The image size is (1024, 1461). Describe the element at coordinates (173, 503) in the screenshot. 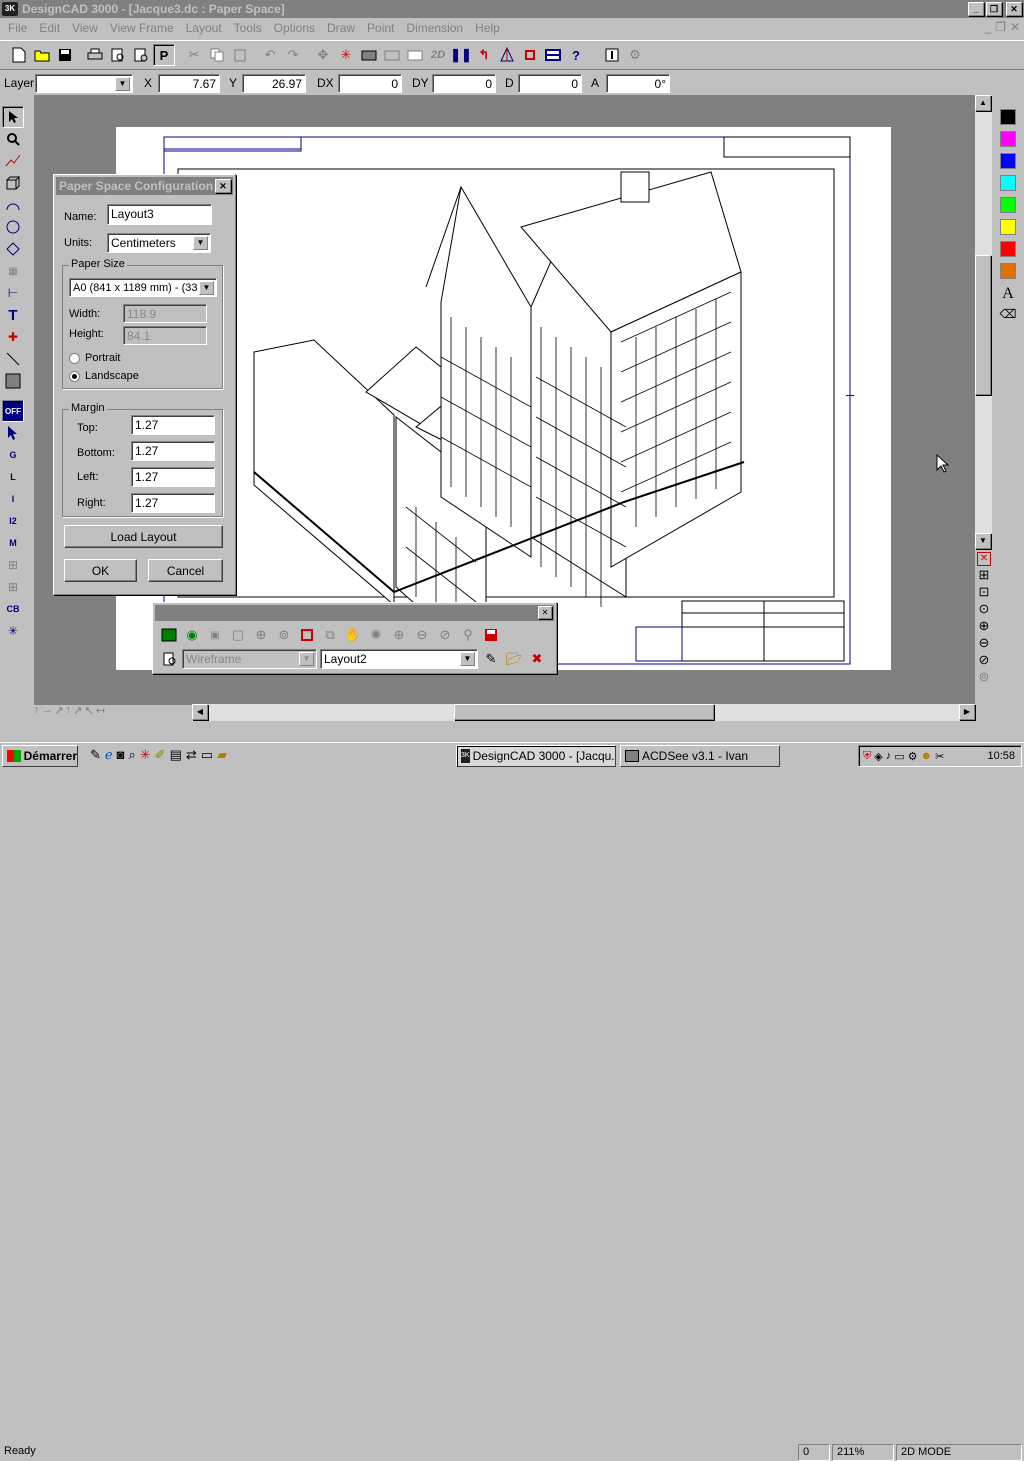

I see `margin-right-input: 1.27` at that location.